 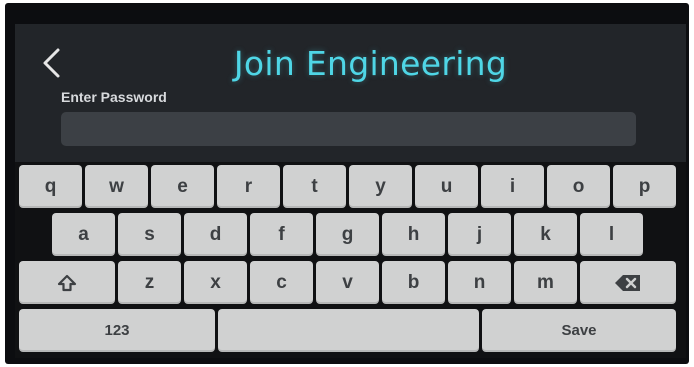 I want to click on shift-icon, so click(x=67, y=282).